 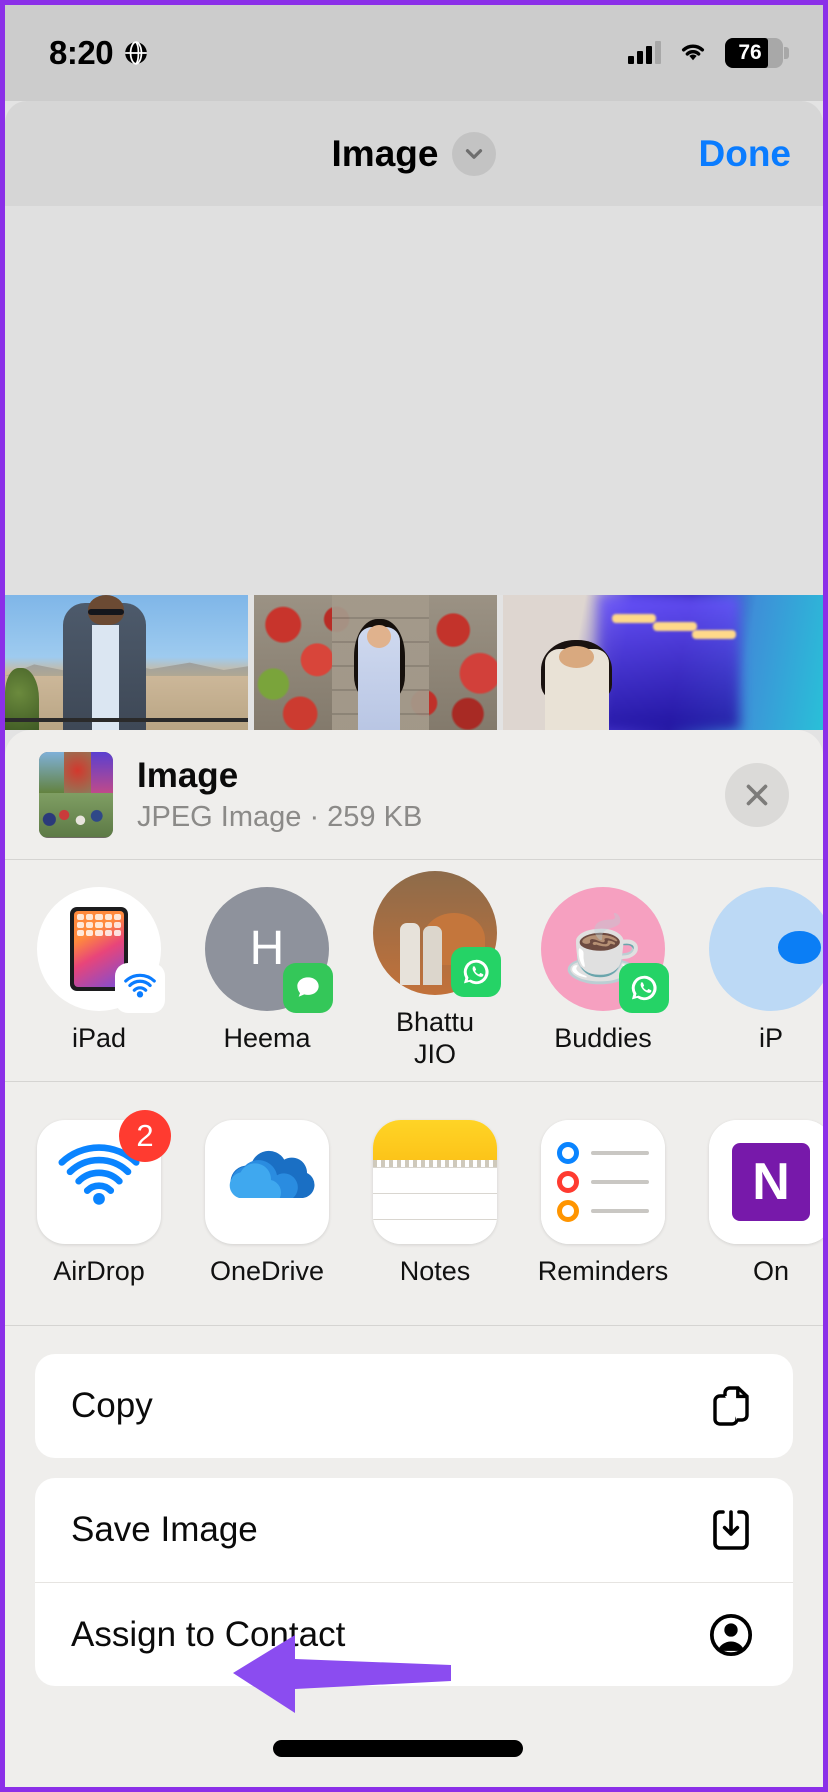 What do you see at coordinates (414, 1634) in the screenshot?
I see `action-row-assign-to-contact: Assign to Contact` at bounding box center [414, 1634].